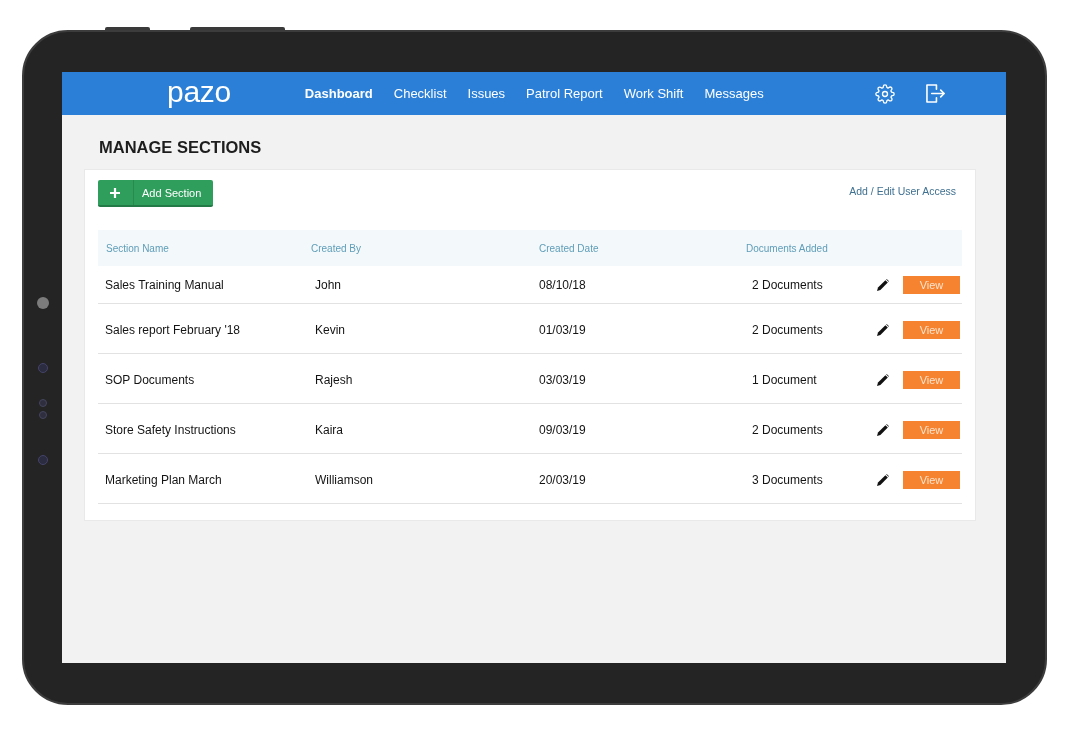 The width and height of the screenshot is (1080, 748). What do you see at coordinates (563, 380) in the screenshot?
I see `table-cell-text: 03/03/19` at bounding box center [563, 380].